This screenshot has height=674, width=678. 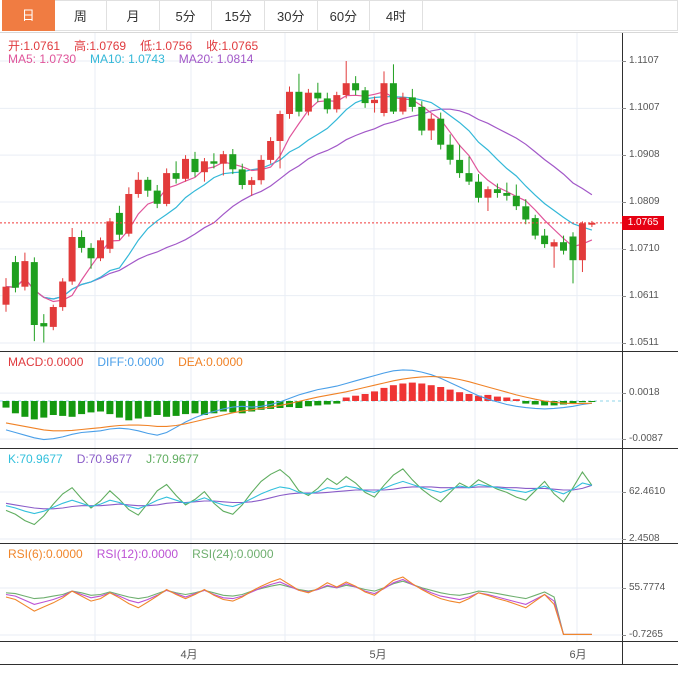 I want to click on axis-label: 1.1107, so click(x=644, y=60).